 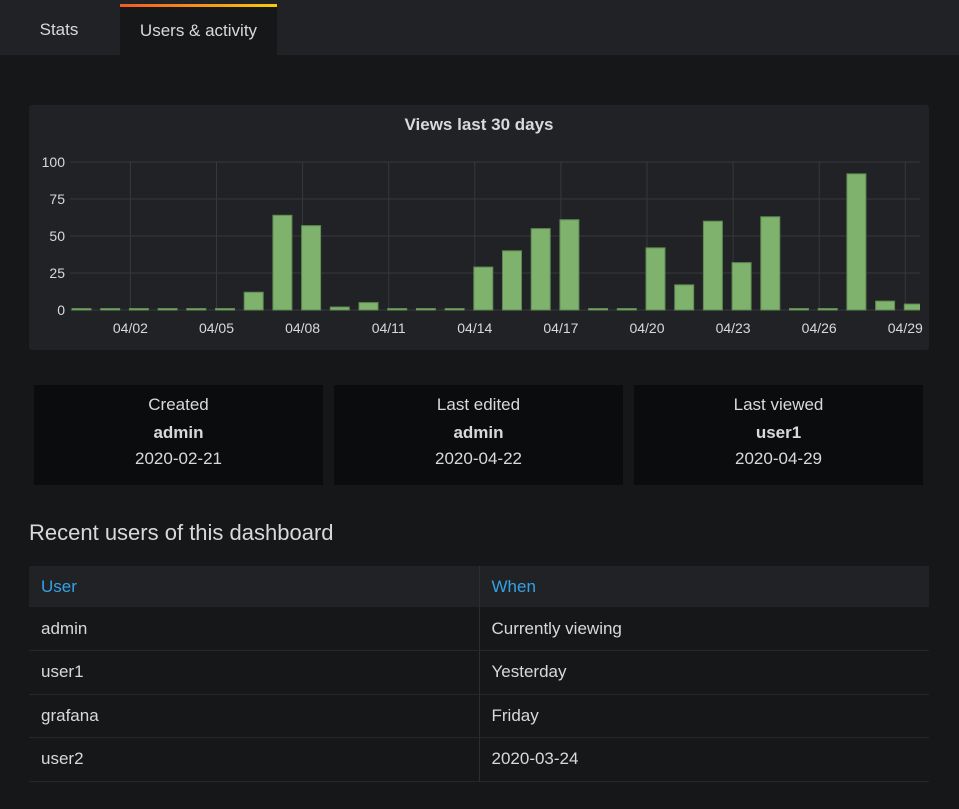 What do you see at coordinates (130, 328) in the screenshot?
I see `x-tick-label: 04/02` at bounding box center [130, 328].